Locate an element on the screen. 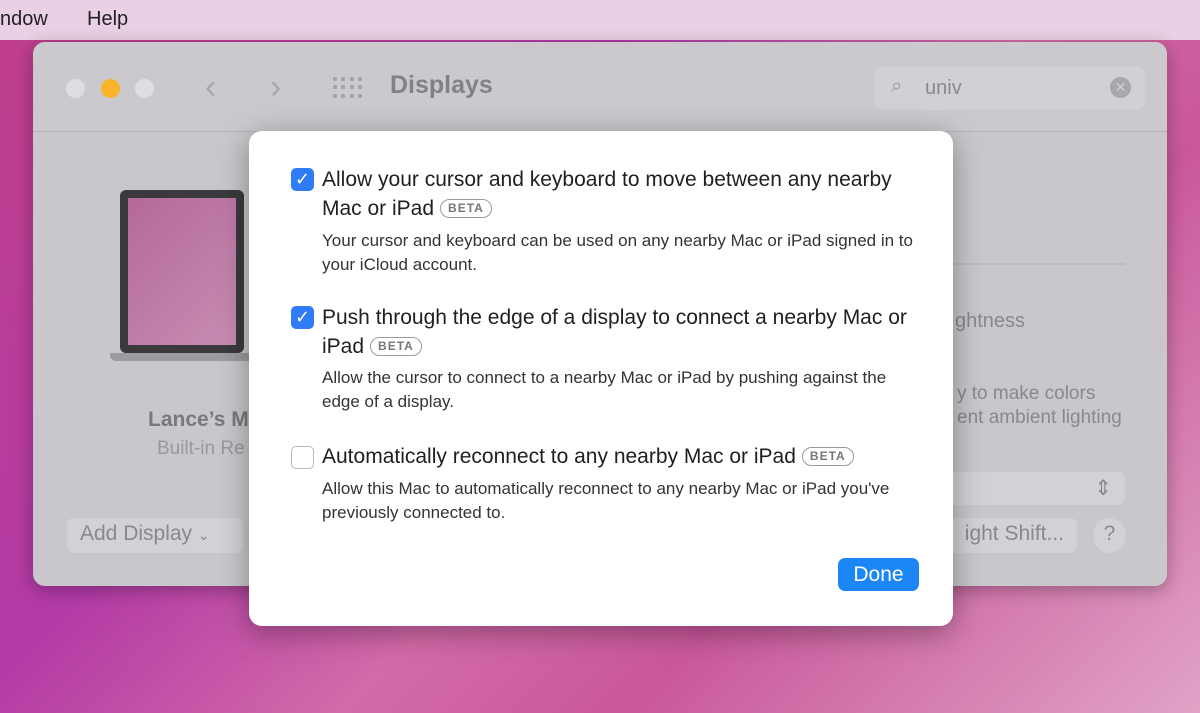 The width and height of the screenshot is (1200, 713). display-type: Built-in Re is located at coordinates (201, 448).